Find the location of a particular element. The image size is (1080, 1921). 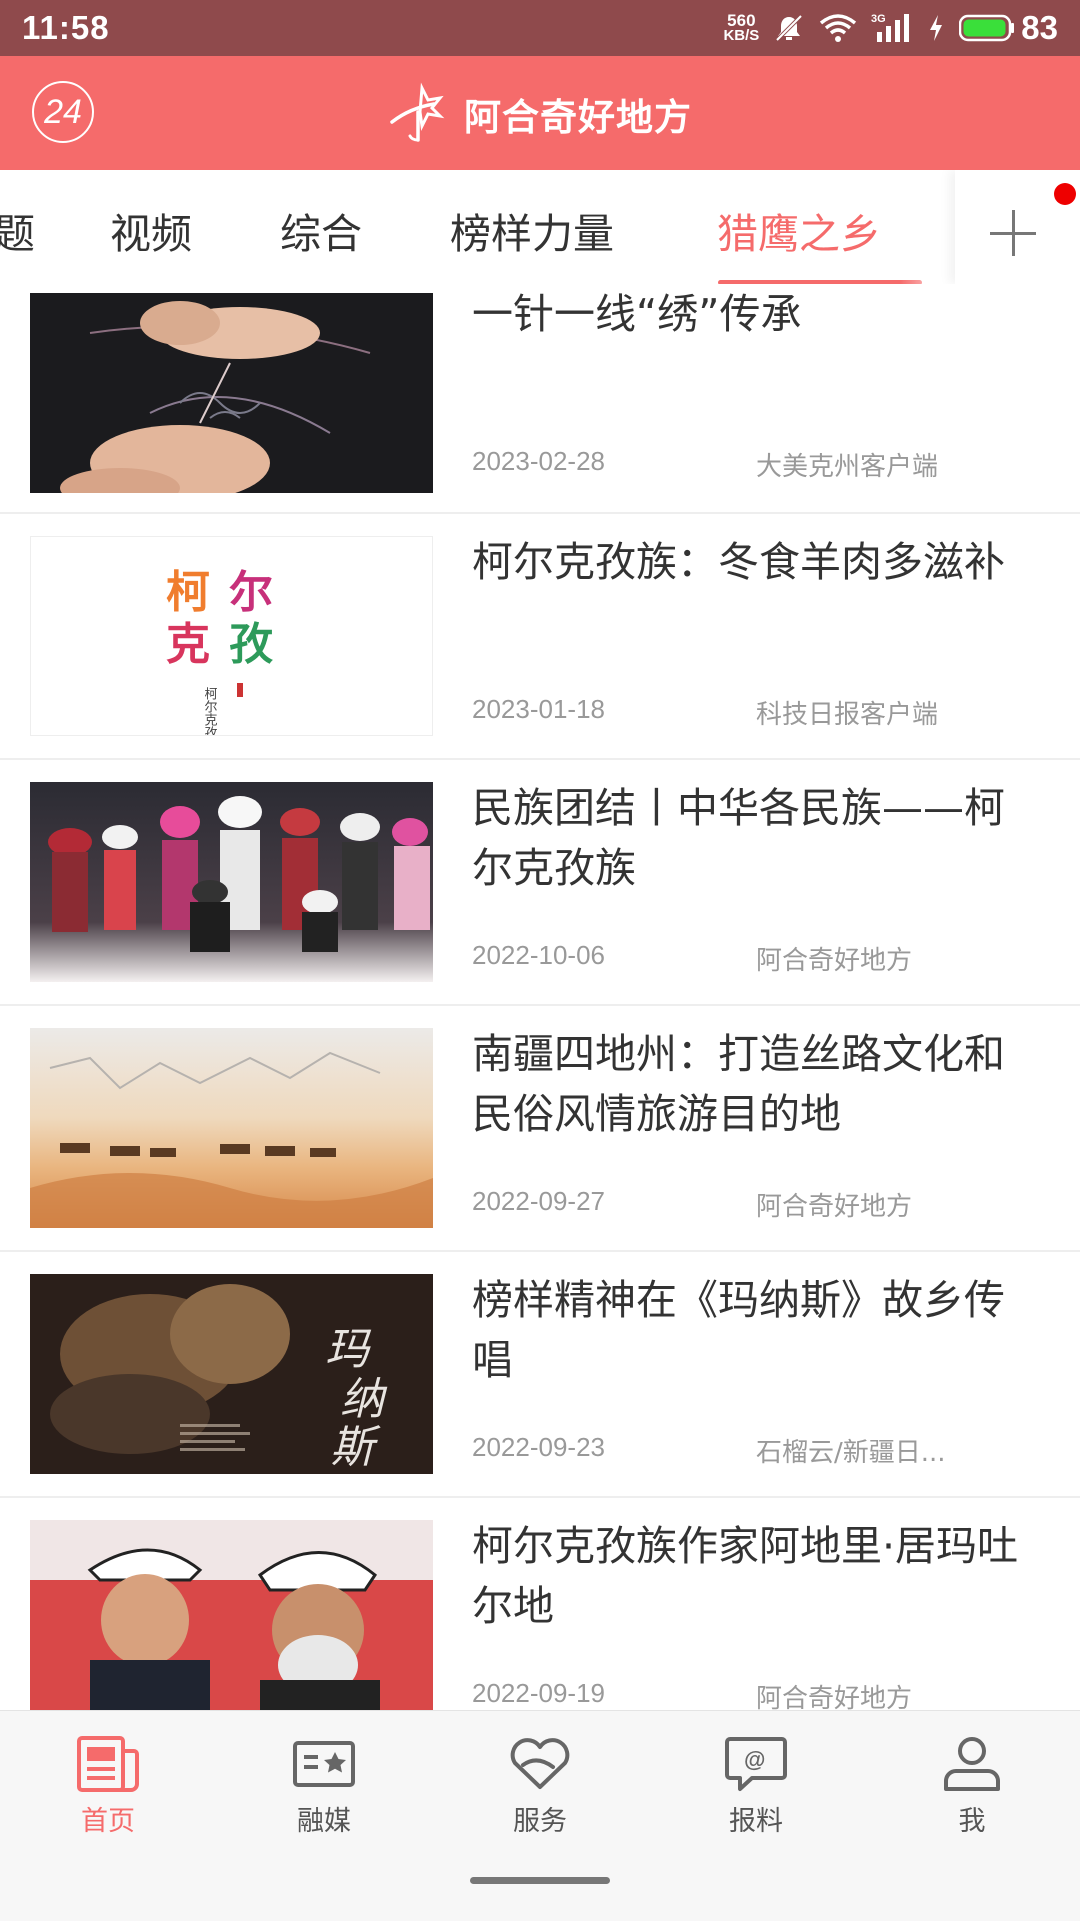

tab-video: 视频 is located at coordinates (151, 230).